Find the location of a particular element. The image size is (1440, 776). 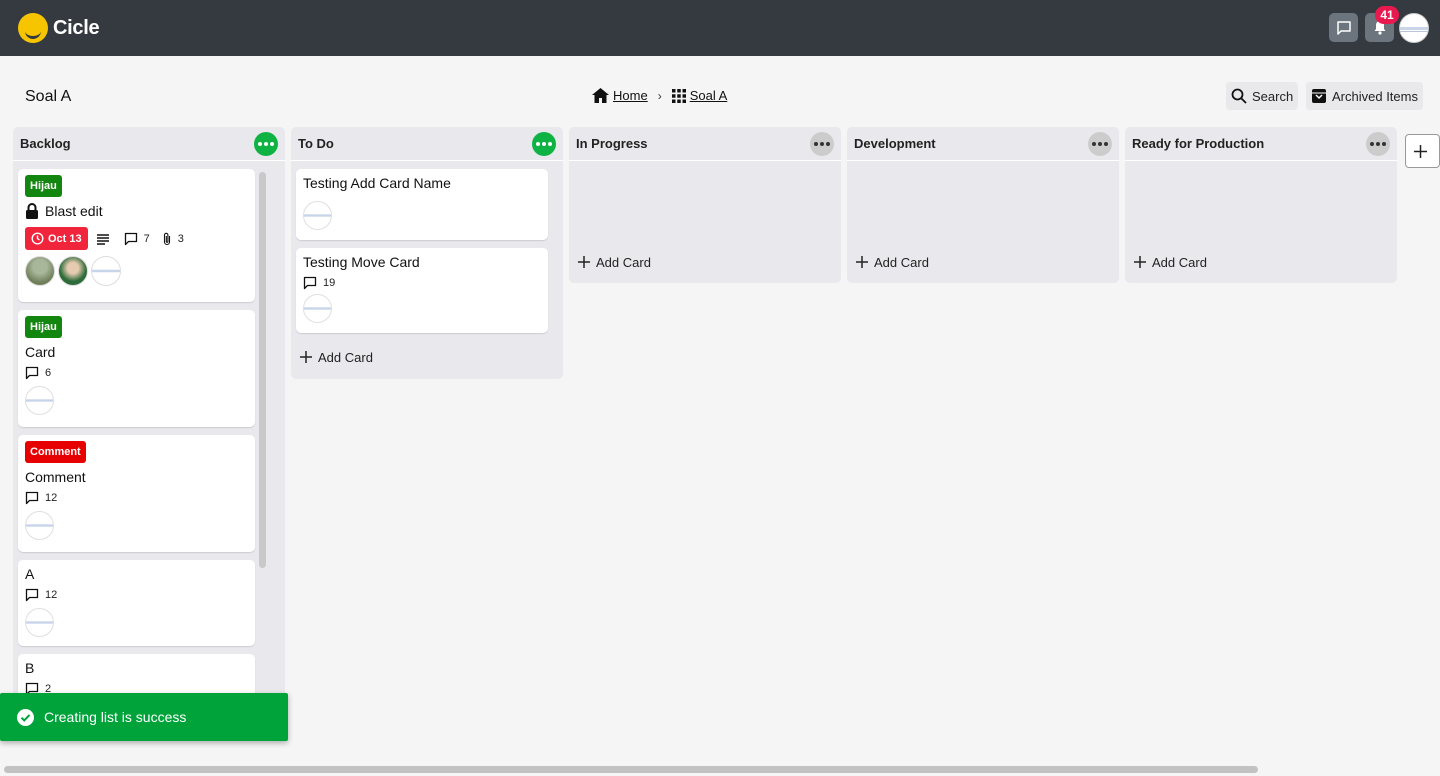

card-title: Testing Move Card is located at coordinates (361, 262).